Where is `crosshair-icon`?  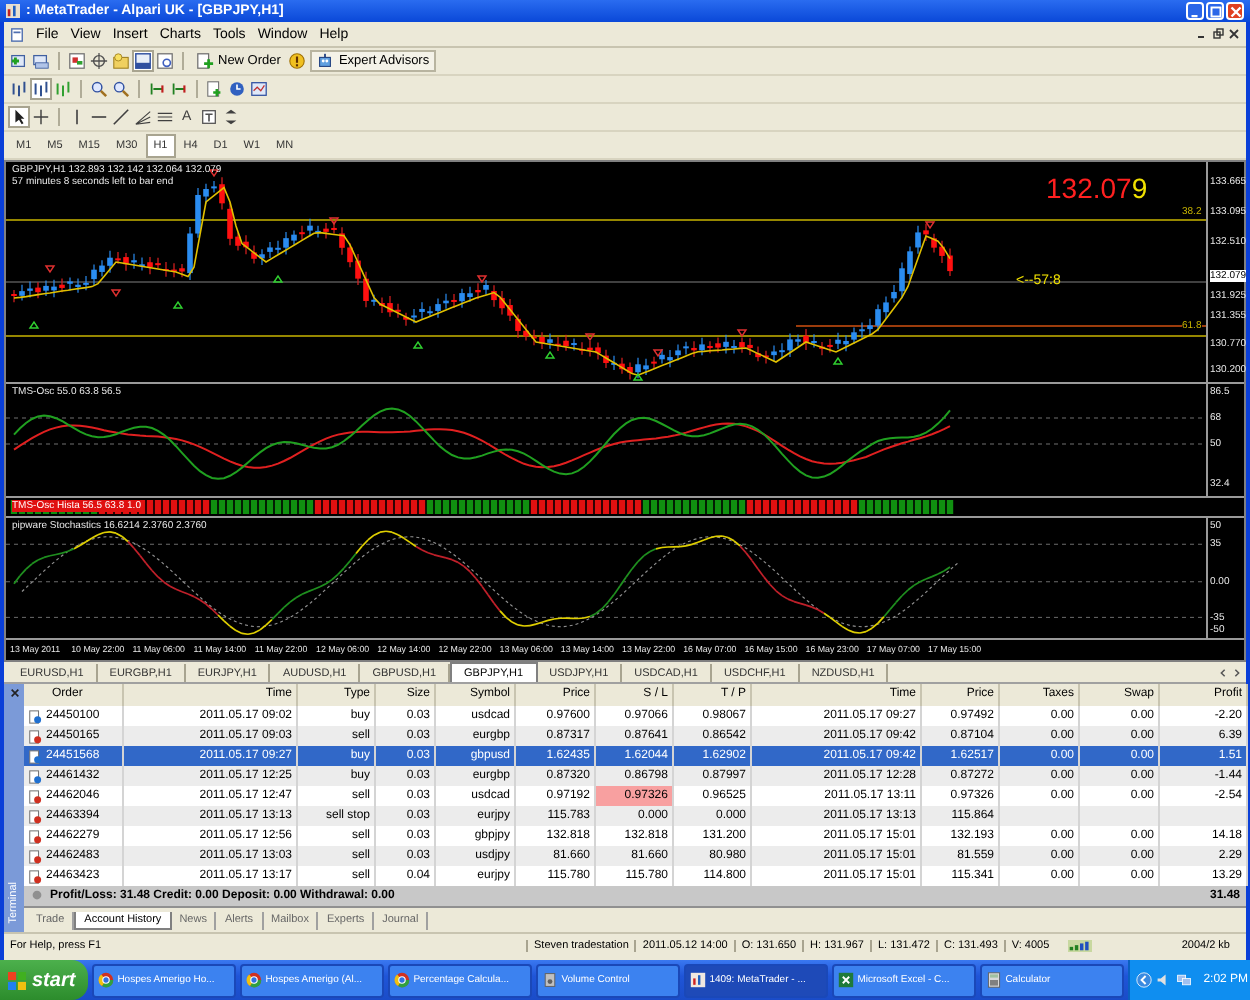 crosshair-icon is located at coordinates (41, 117).